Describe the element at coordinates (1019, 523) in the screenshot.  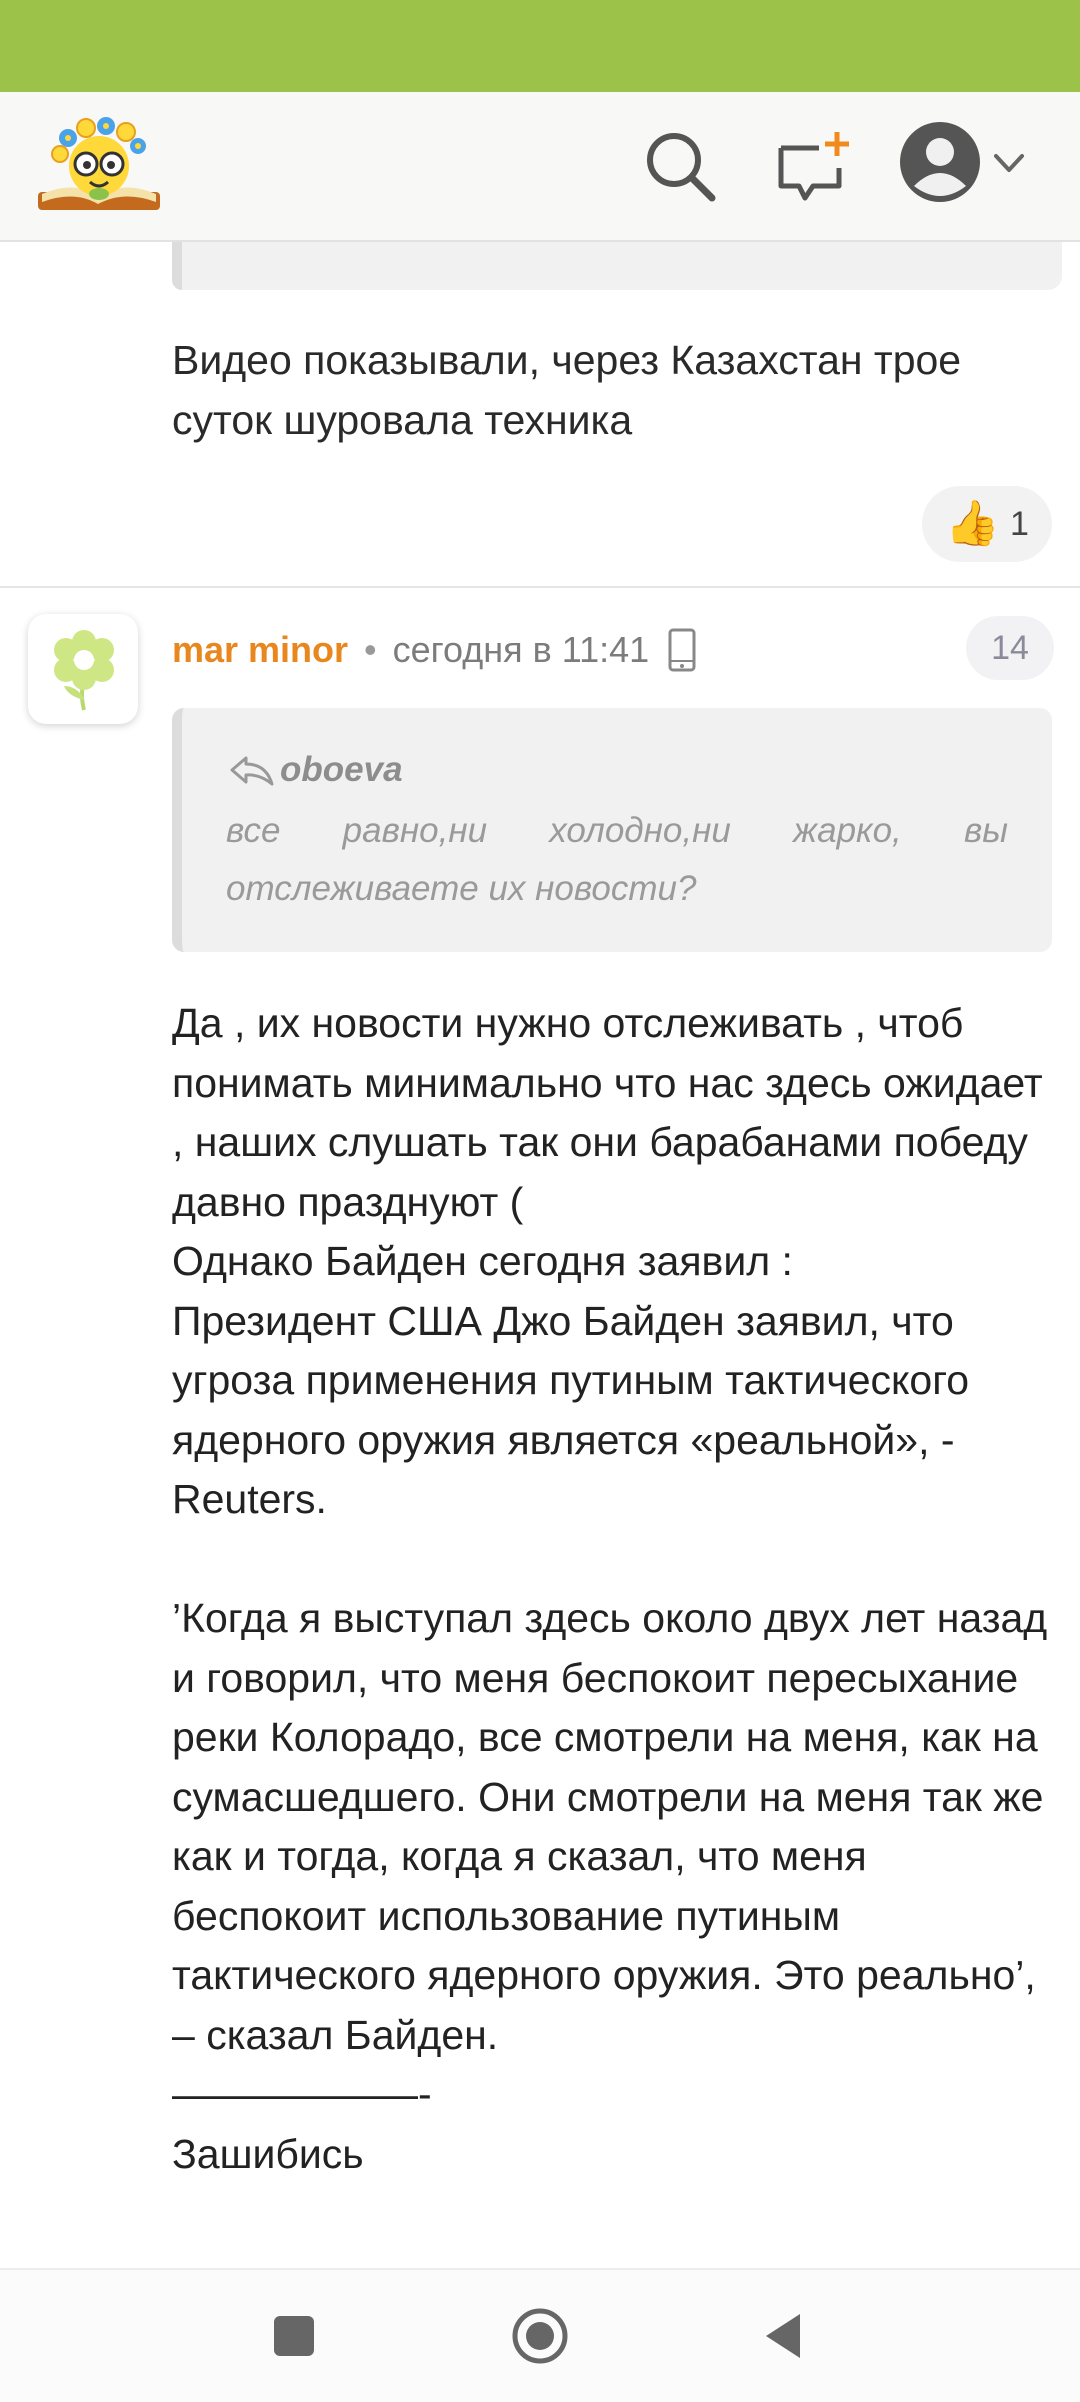
I see `like-count: 1` at that location.